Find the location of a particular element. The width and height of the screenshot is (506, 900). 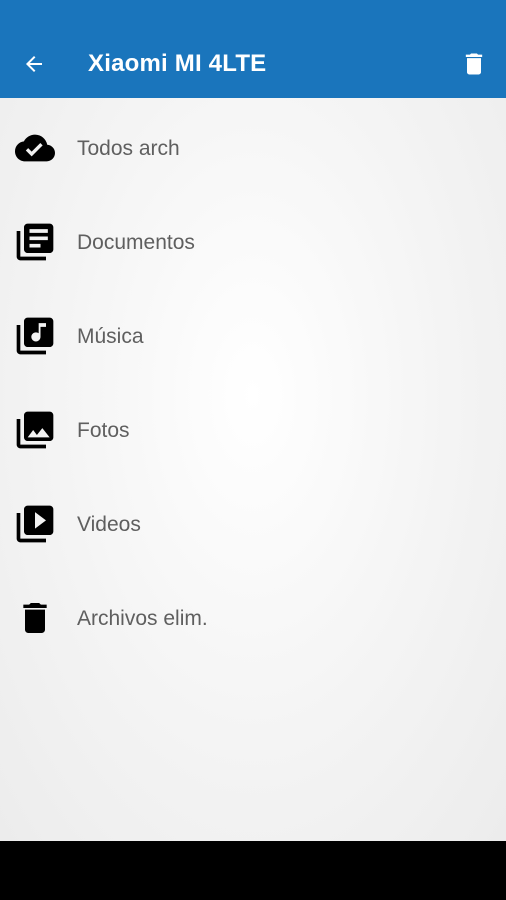

menu-item-label: Archivos elim. is located at coordinates (142, 618).